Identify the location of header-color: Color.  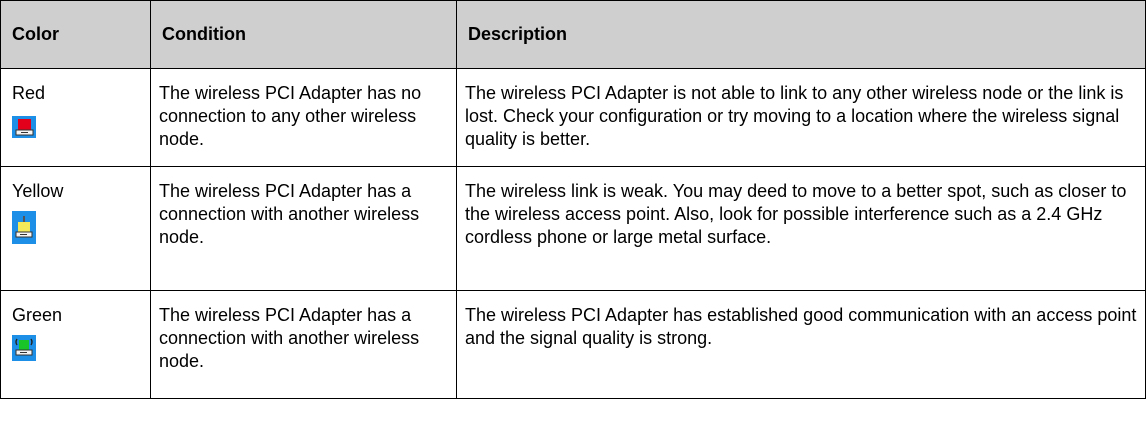
(75, 34).